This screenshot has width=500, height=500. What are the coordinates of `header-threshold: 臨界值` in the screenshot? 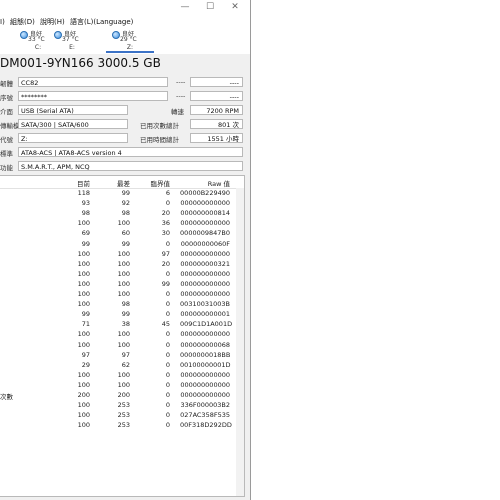 It's located at (155, 183).